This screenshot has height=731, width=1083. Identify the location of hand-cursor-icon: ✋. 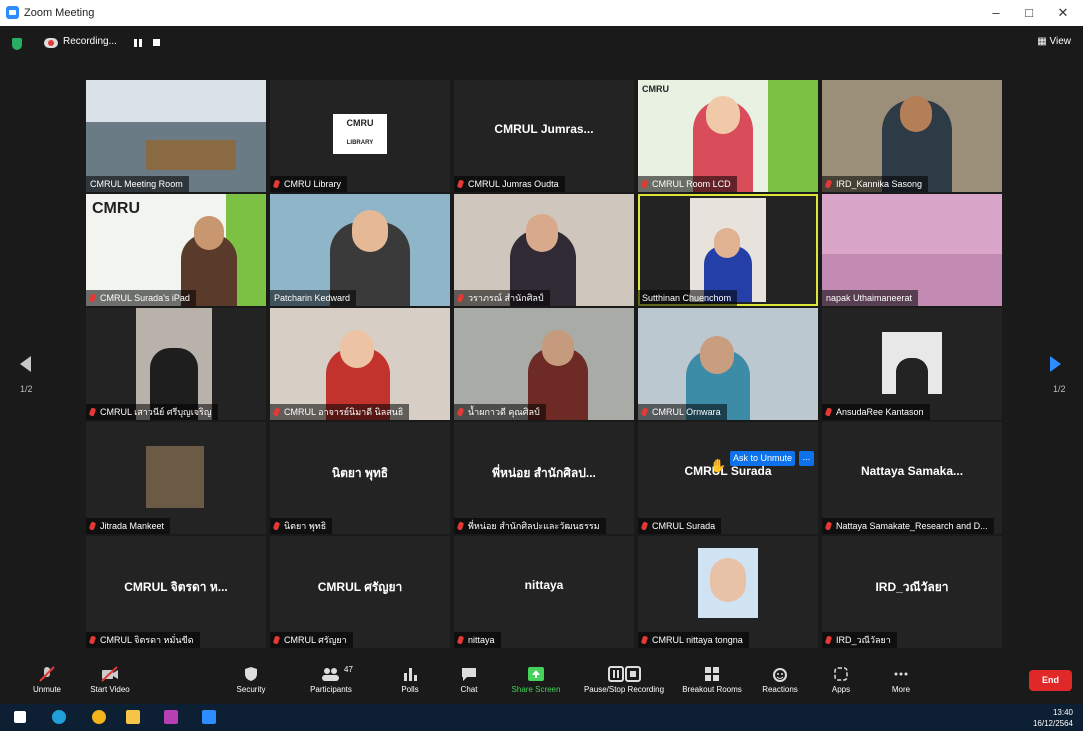
(718, 465).